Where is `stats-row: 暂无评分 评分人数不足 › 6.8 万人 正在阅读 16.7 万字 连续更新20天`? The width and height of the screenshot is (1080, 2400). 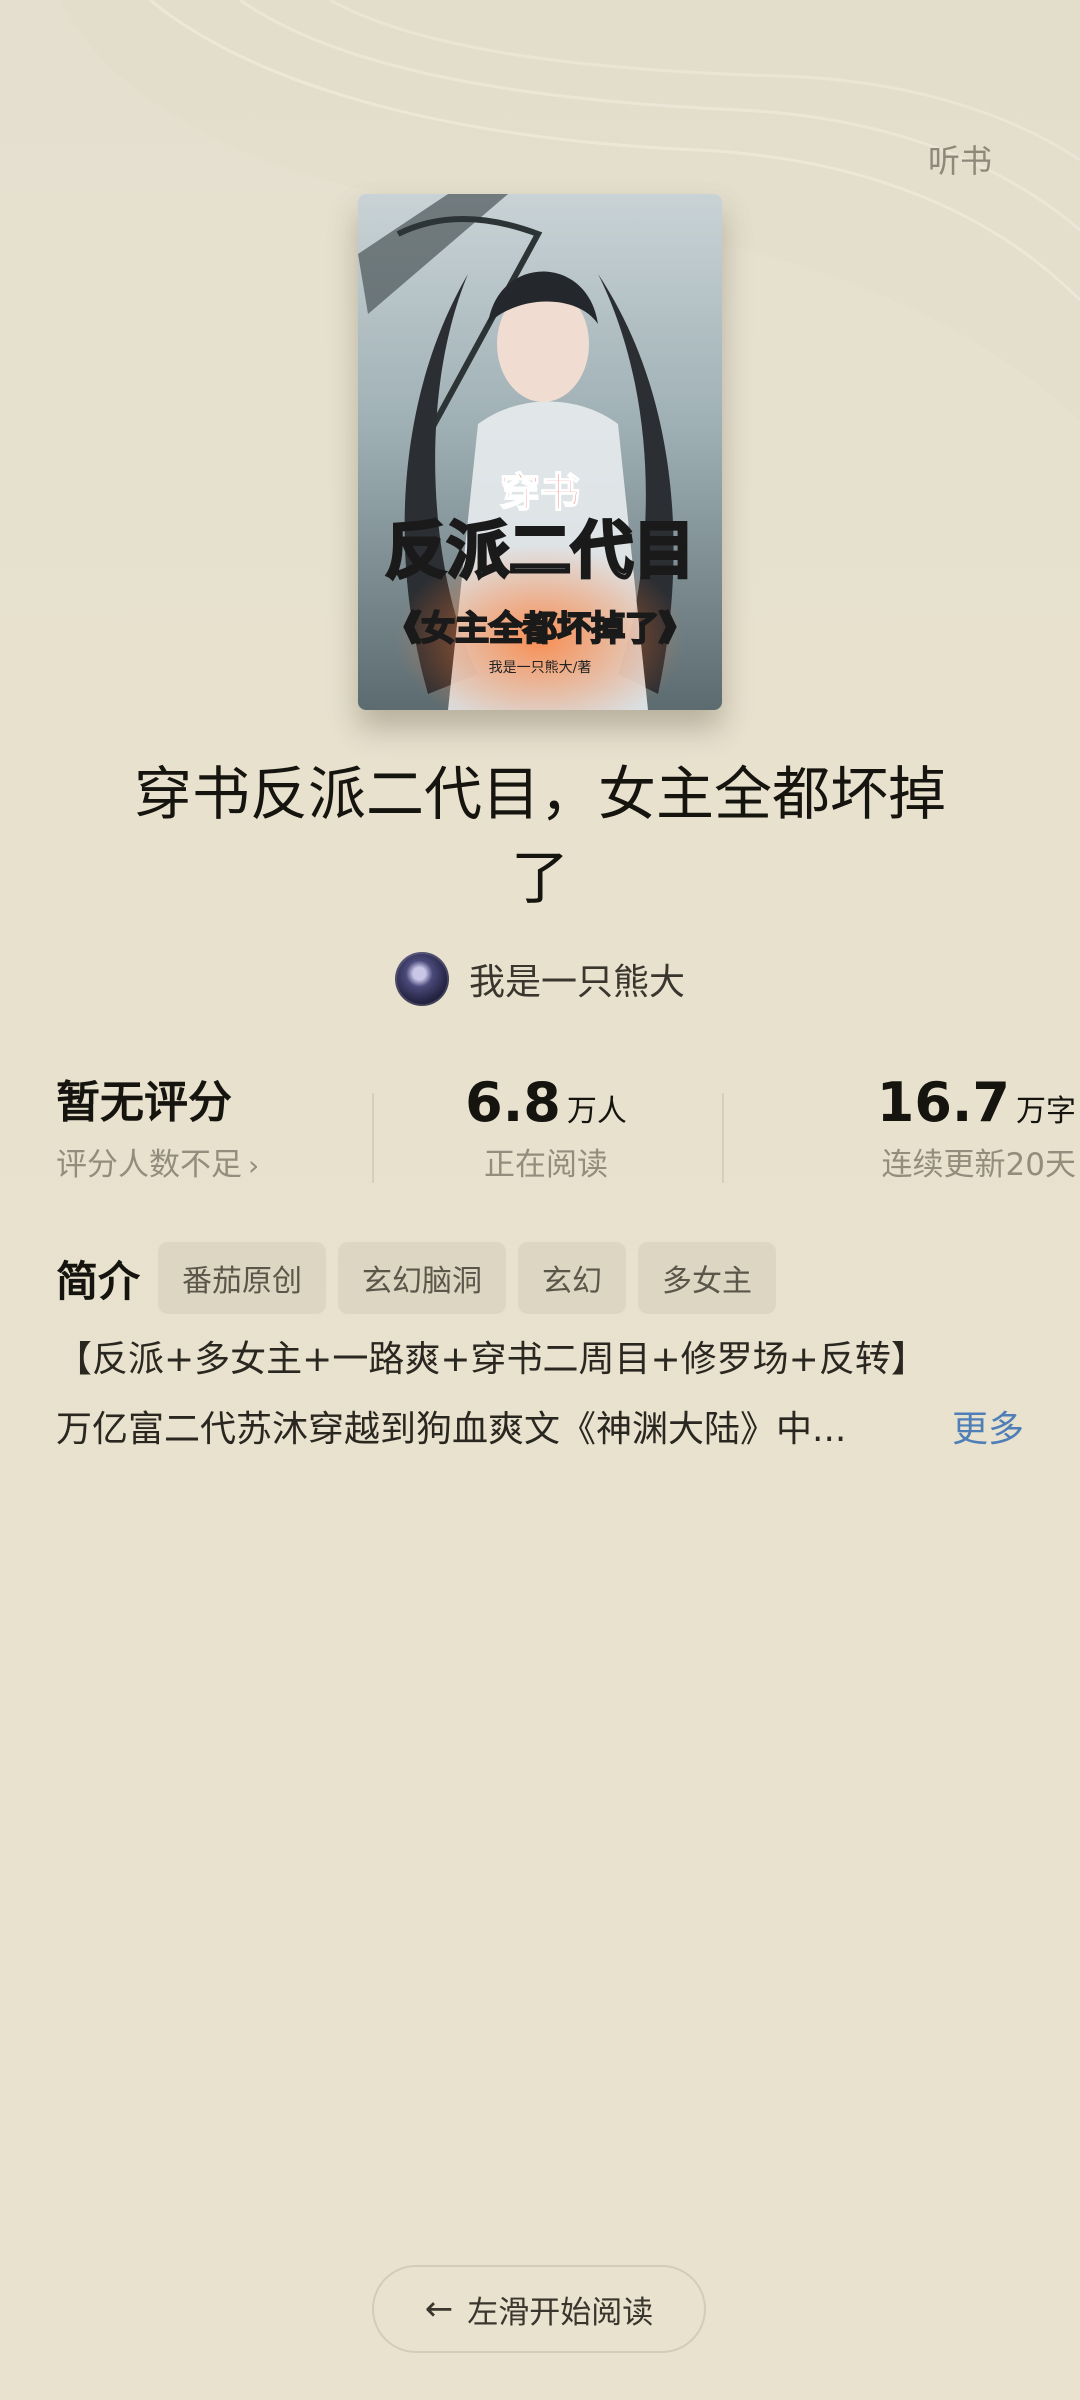 stats-row: 暂无评分 评分人数不足 › 6.8 万人 正在阅读 16.7 万字 连续更新20天 is located at coordinates (566, 1140).